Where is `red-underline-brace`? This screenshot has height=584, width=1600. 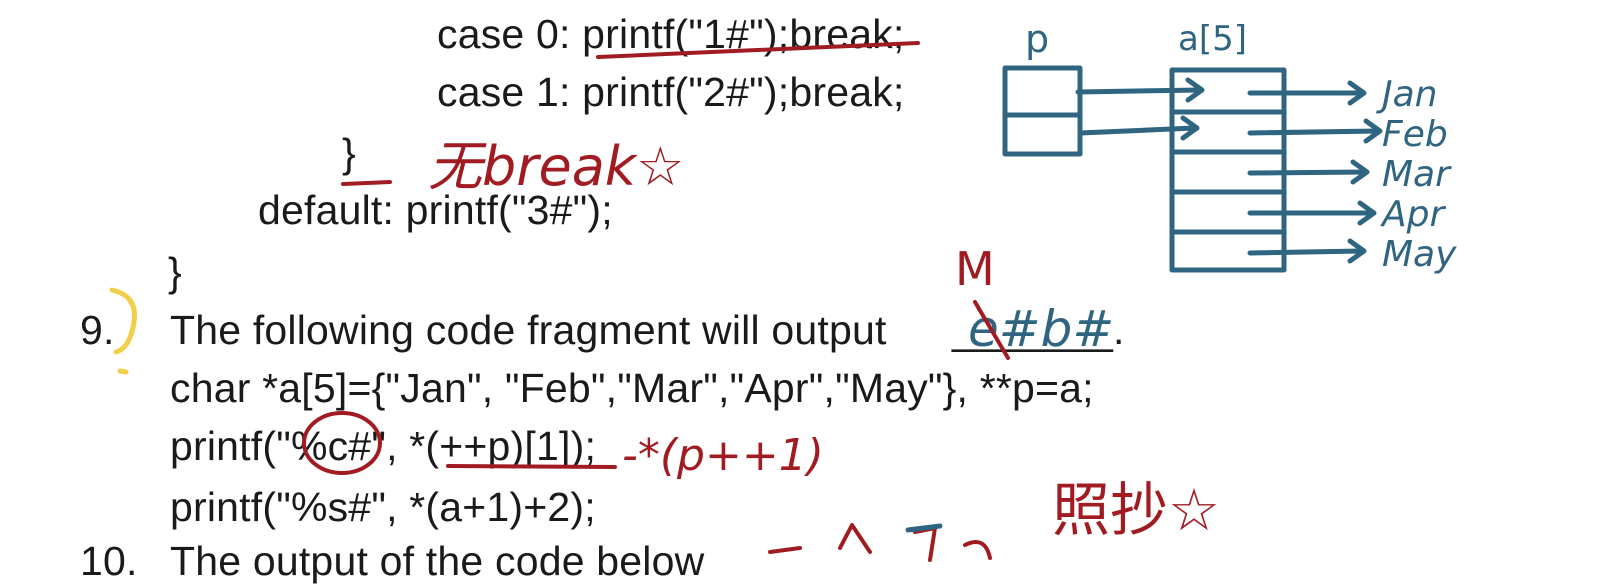 red-underline-brace is located at coordinates (366, 183).